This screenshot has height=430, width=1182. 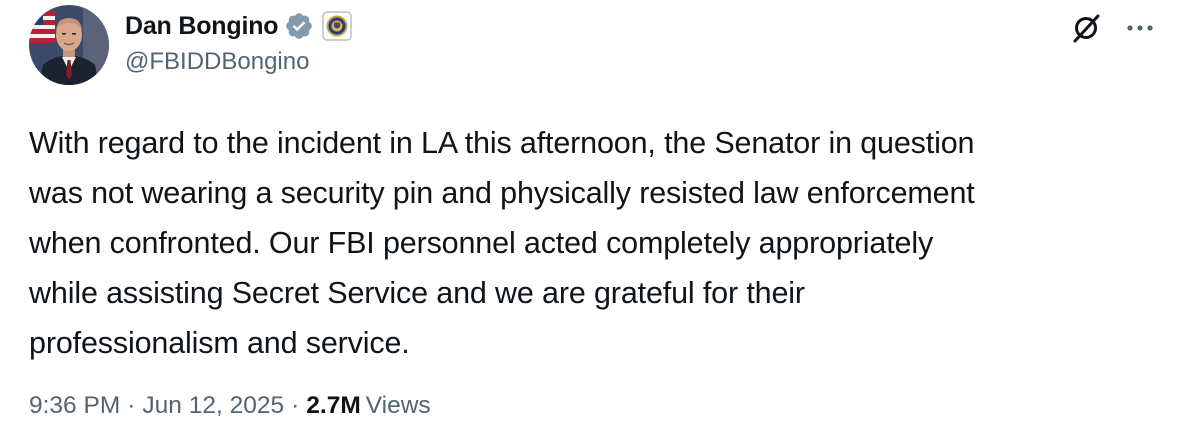 What do you see at coordinates (337, 26) in the screenshot?
I see `fbi-seal-icon` at bounding box center [337, 26].